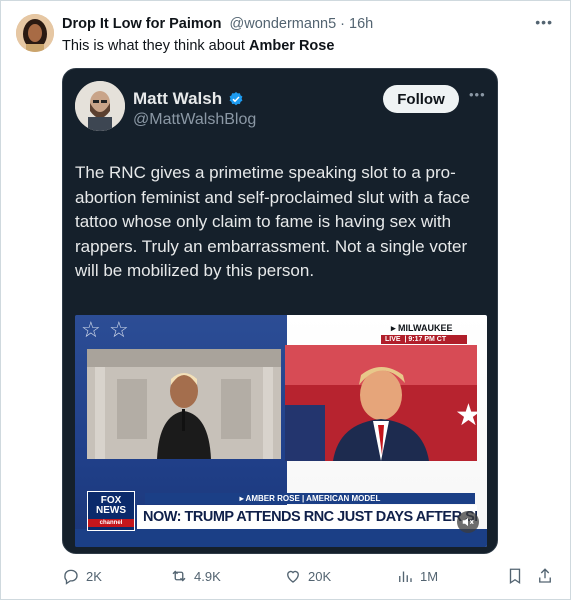  Describe the element at coordinates (177, 99) in the screenshot. I see `quoted-author-name: Matt Walsh` at that location.